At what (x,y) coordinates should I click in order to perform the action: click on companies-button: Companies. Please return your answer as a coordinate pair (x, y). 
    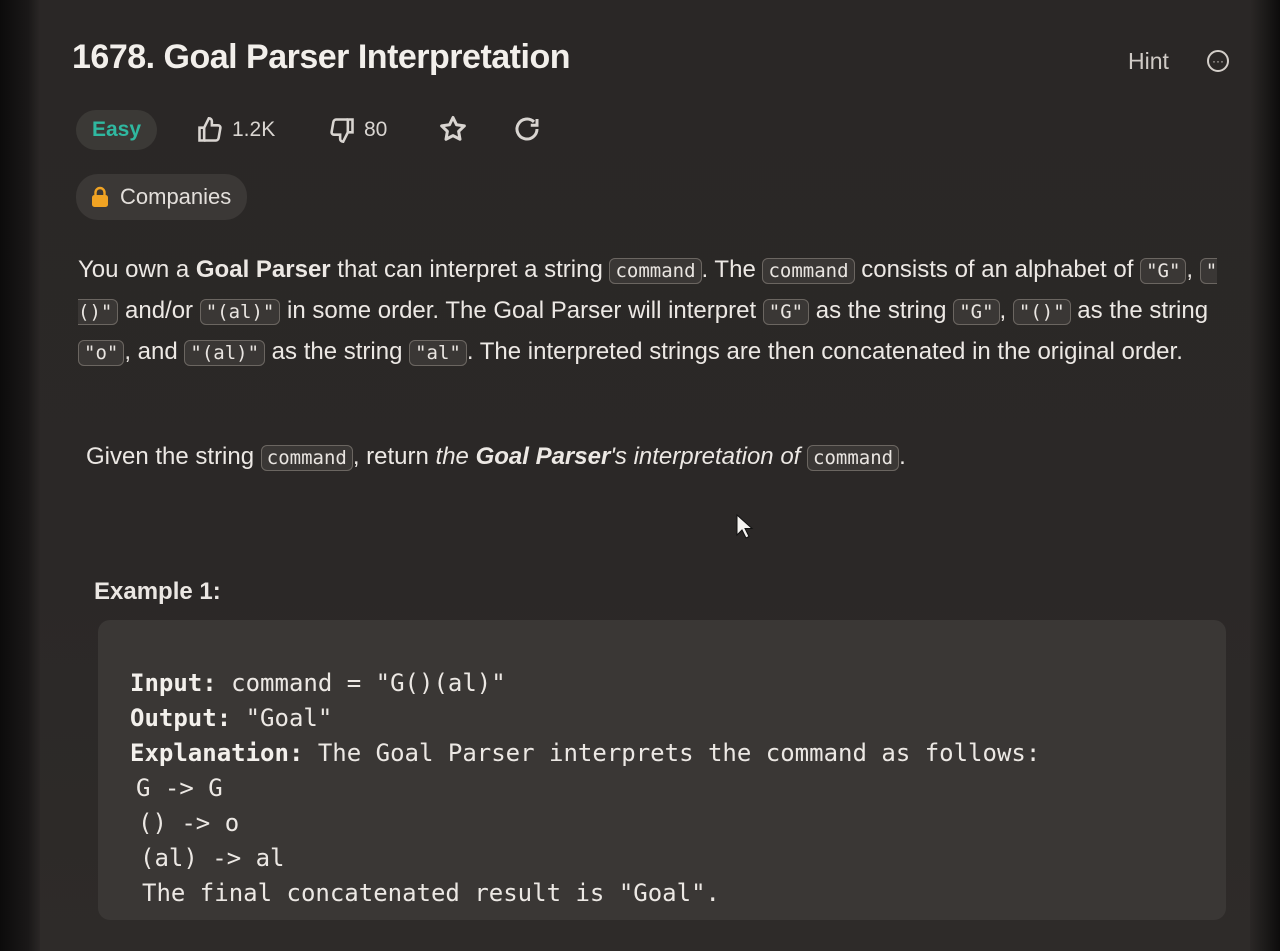
    Looking at the image, I should click on (162, 197).